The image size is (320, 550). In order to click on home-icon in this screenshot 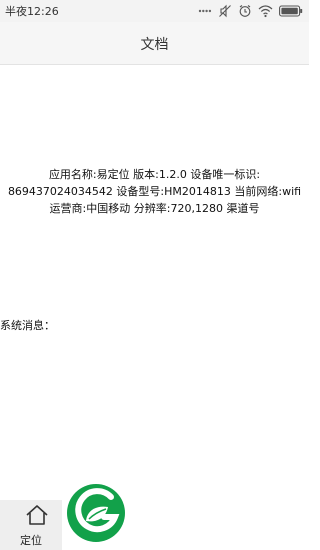, I will do `click(37, 517)`.